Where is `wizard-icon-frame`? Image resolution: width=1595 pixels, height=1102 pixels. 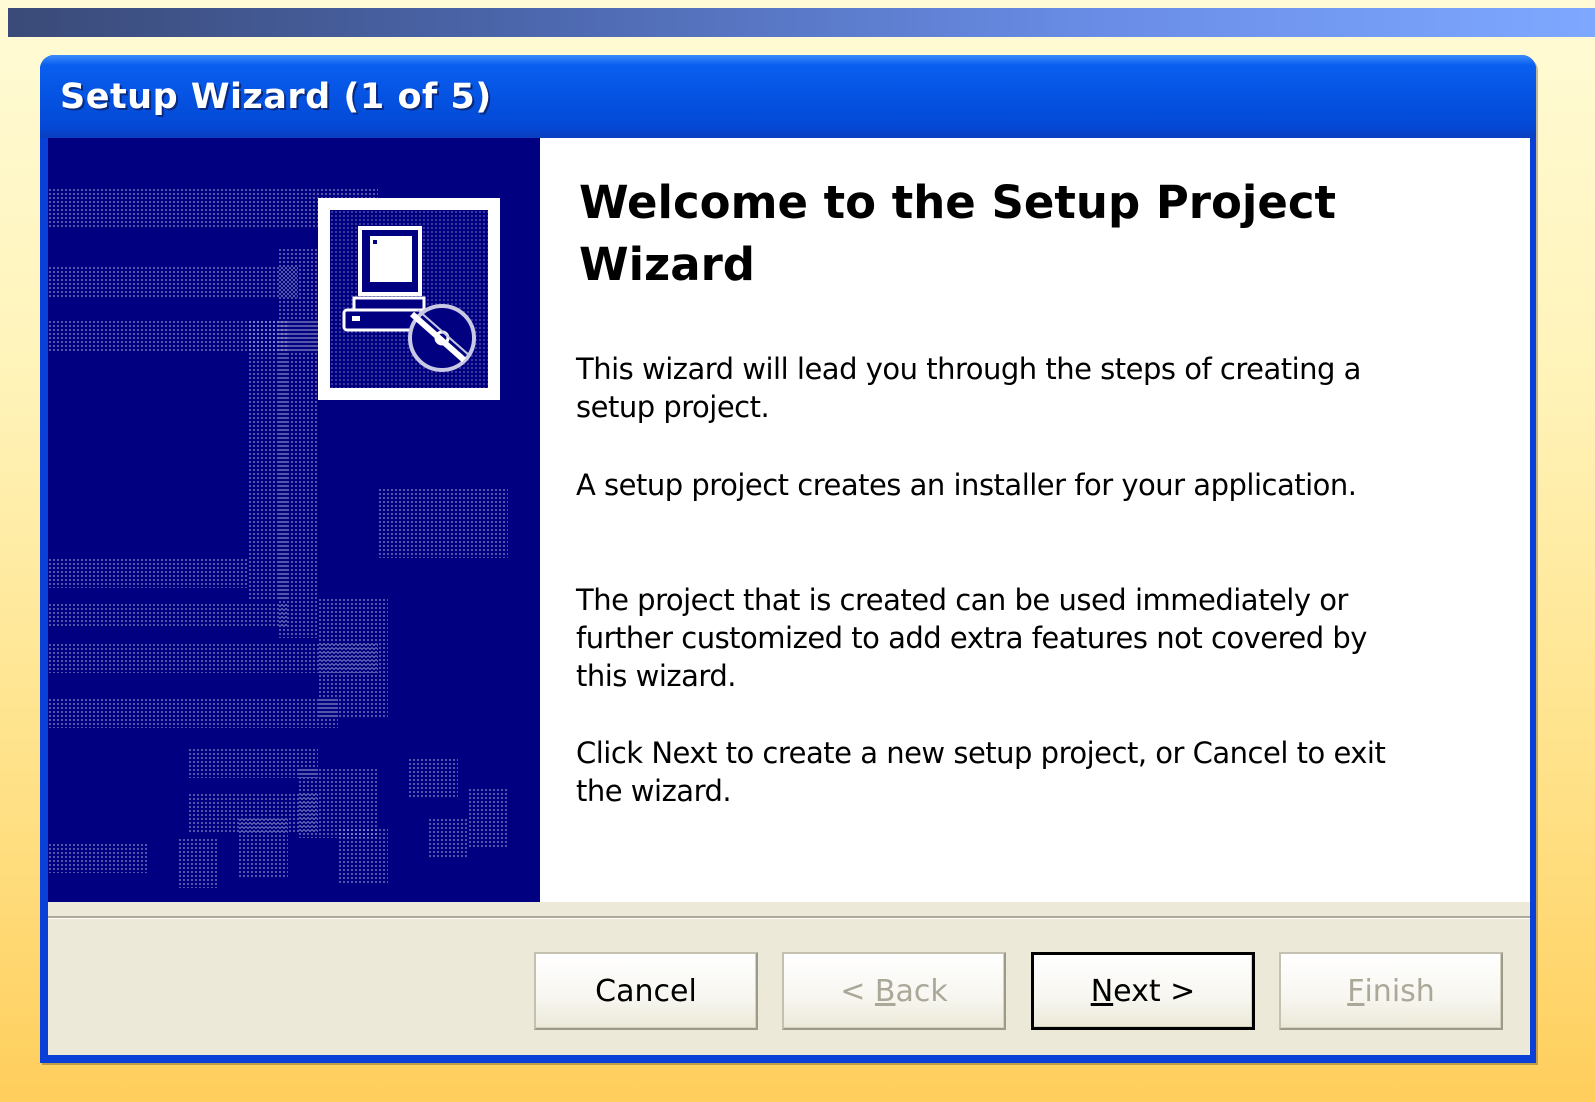 wizard-icon-frame is located at coordinates (409, 299).